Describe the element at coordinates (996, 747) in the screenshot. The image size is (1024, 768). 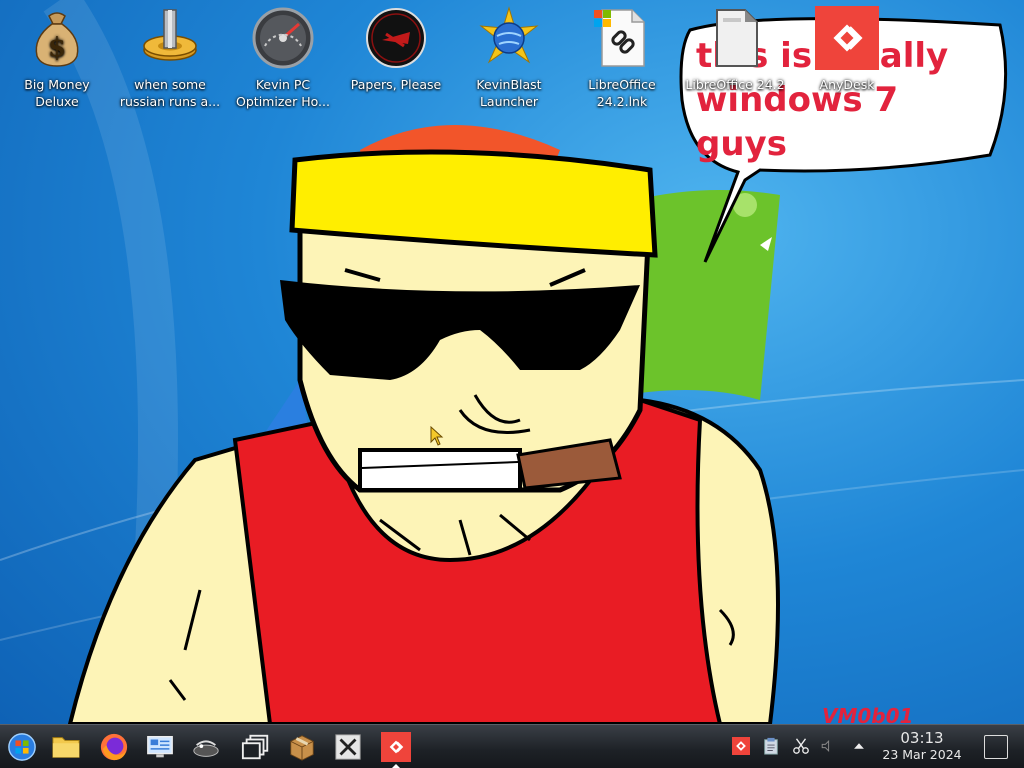
I see `show-desktop-button` at that location.